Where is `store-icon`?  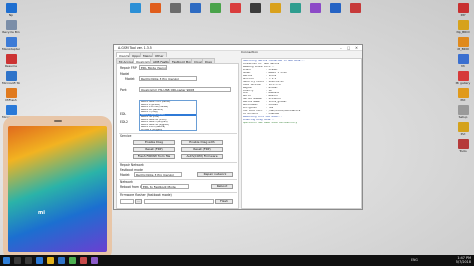 store-icon is located at coordinates (61, 260).